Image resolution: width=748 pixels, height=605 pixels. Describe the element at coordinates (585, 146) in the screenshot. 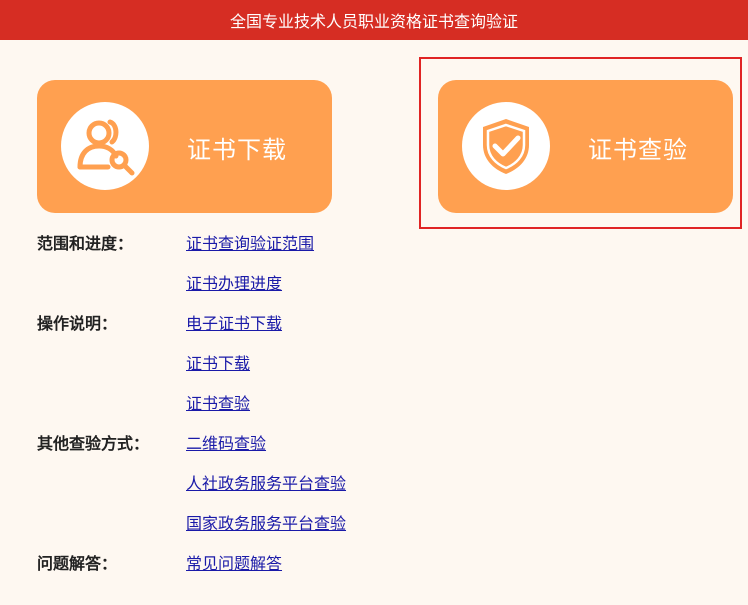

I see `certificate-verify-button: 证书查验` at that location.